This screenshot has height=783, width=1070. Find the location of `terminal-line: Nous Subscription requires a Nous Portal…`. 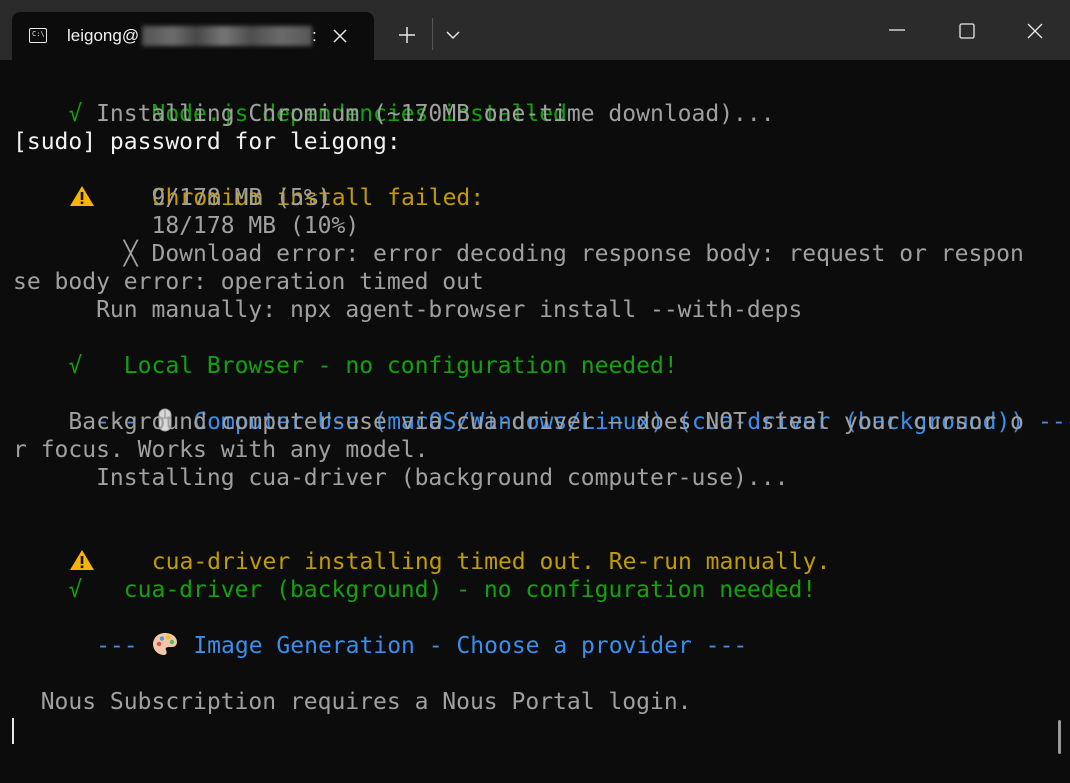

terminal-line: Nous Subscription requires a Nous Portal… is located at coordinates (352, 702).